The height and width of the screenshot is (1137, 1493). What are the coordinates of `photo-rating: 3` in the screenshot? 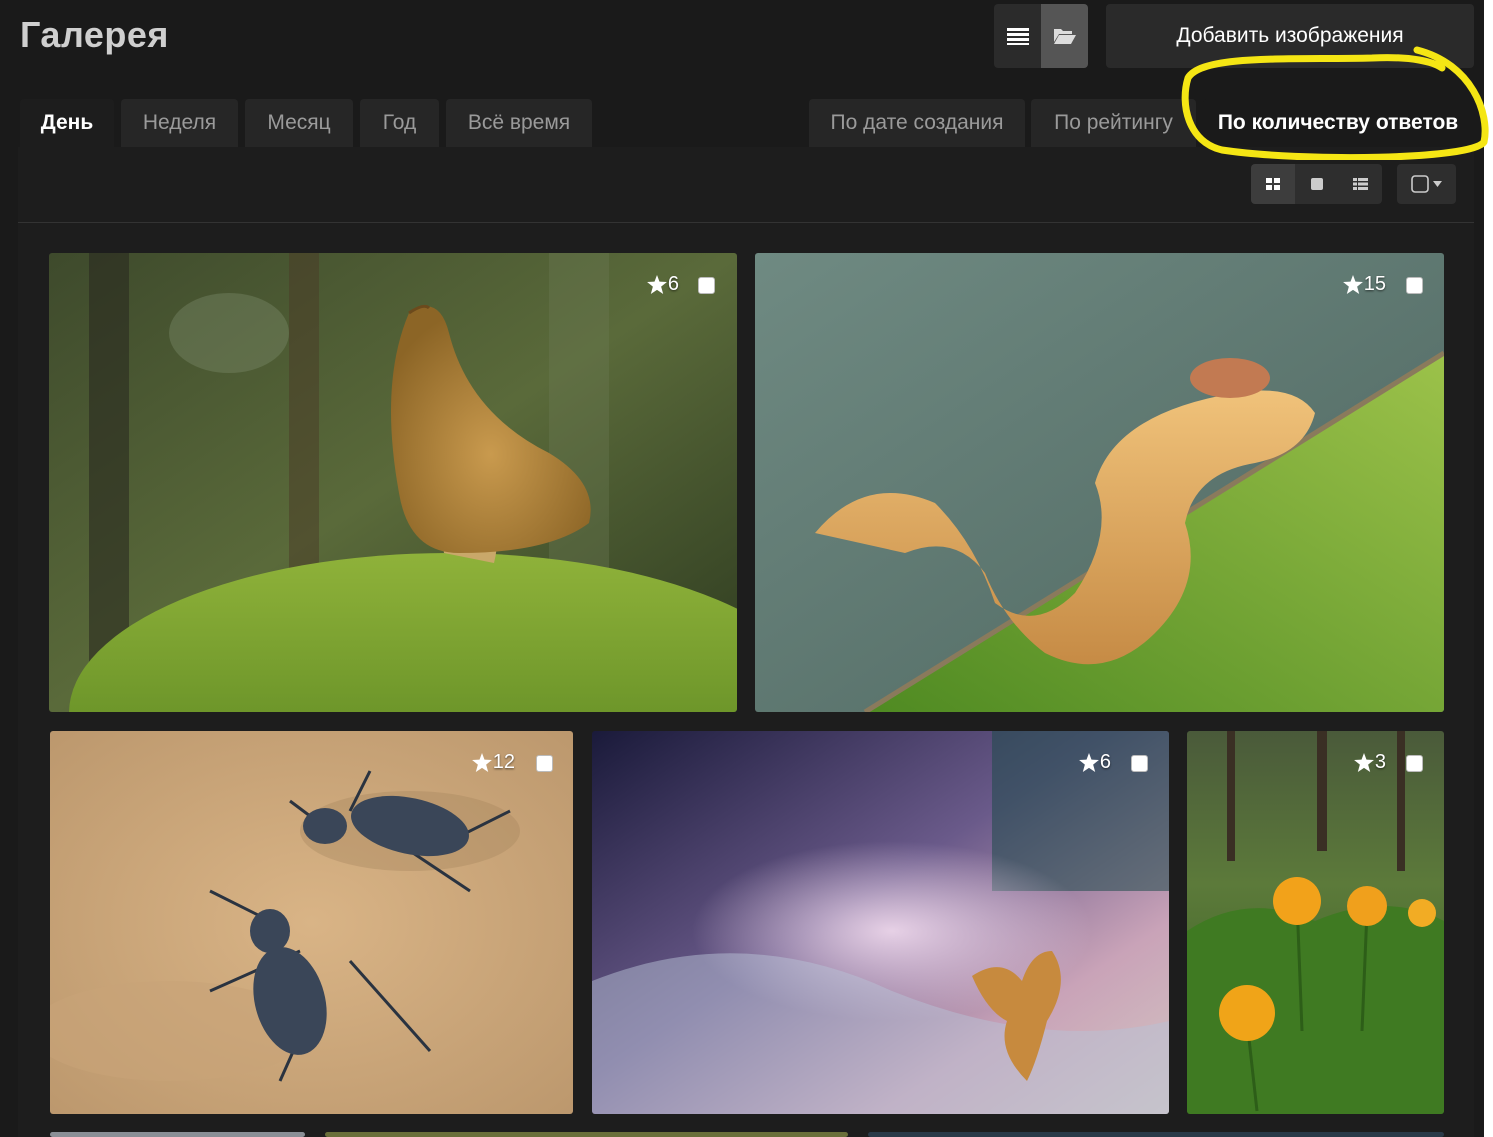 It's located at (1369, 762).